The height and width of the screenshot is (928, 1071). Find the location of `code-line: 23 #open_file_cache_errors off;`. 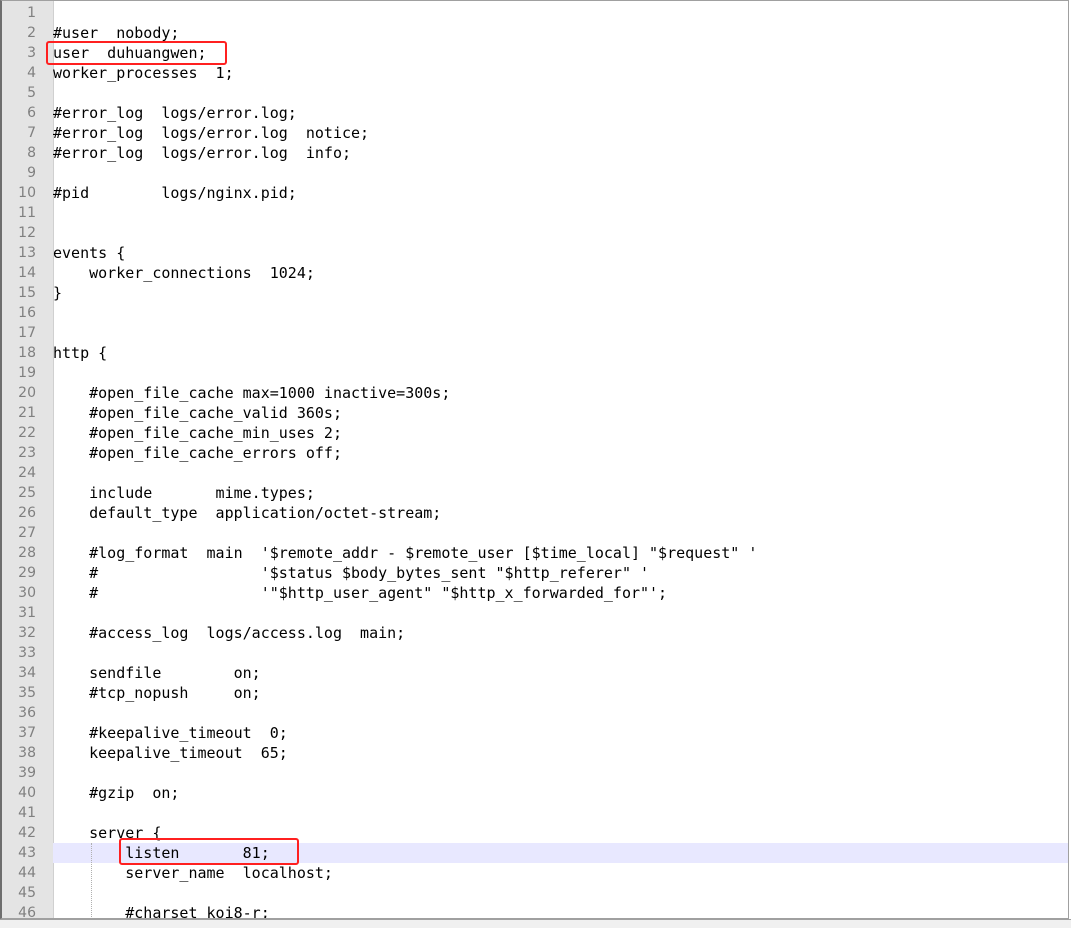

code-line: 23 #open_file_cache_errors off; is located at coordinates (535, 453).